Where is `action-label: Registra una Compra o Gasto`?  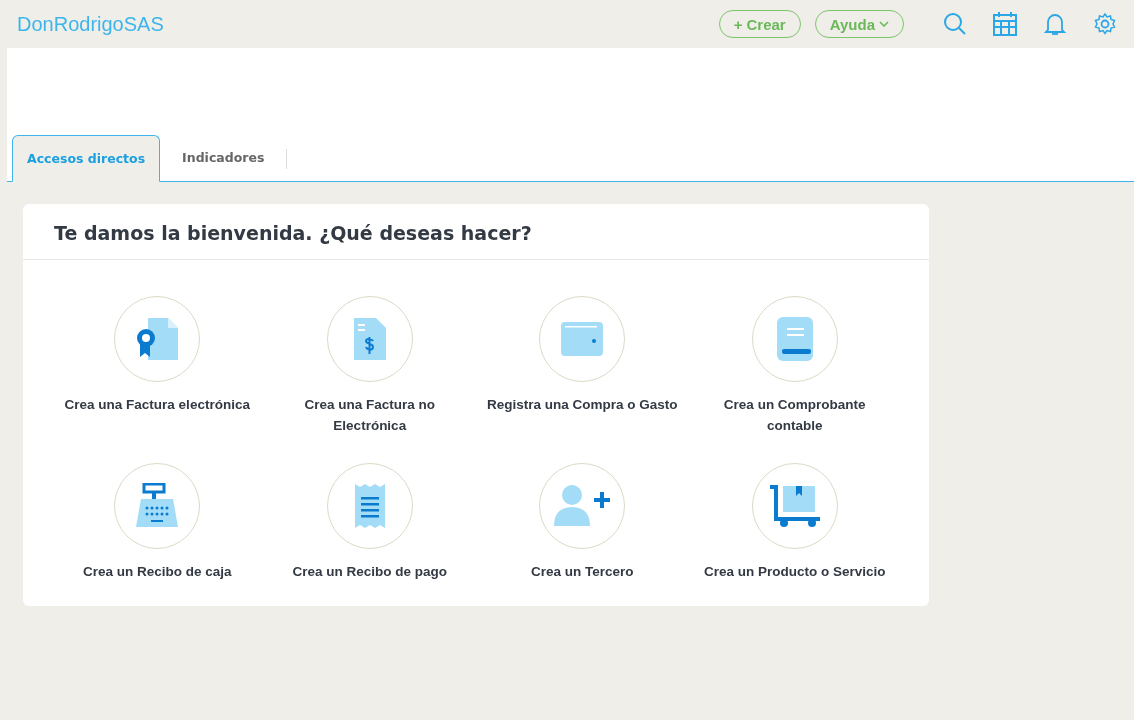
action-label: Registra una Compra o Gasto is located at coordinates (582, 404).